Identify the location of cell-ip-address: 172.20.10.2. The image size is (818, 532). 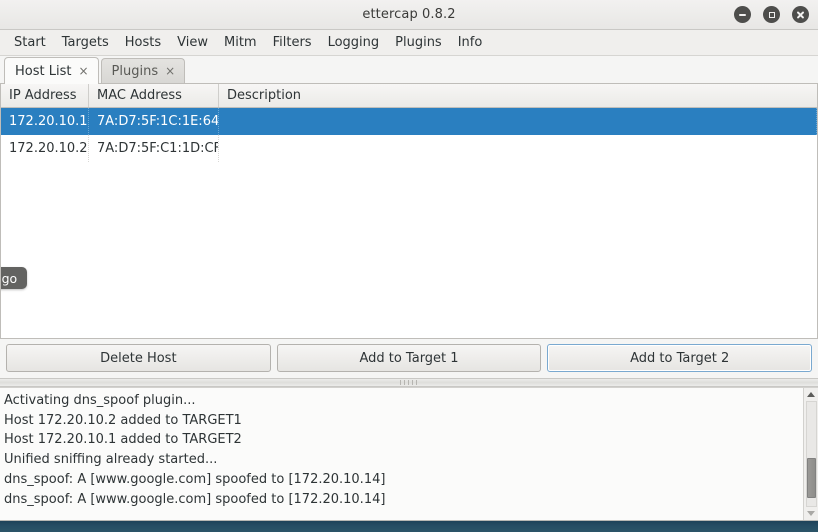
(45, 148).